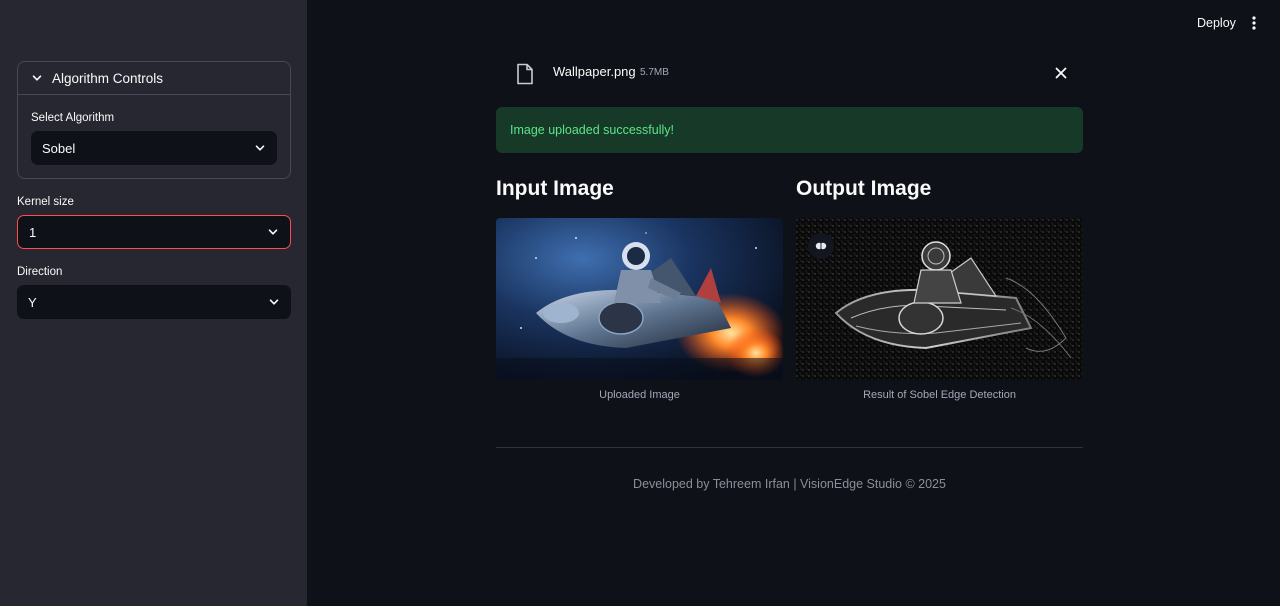 Image resolution: width=1280 pixels, height=606 pixels. I want to click on more-options-icon, so click(1254, 23).